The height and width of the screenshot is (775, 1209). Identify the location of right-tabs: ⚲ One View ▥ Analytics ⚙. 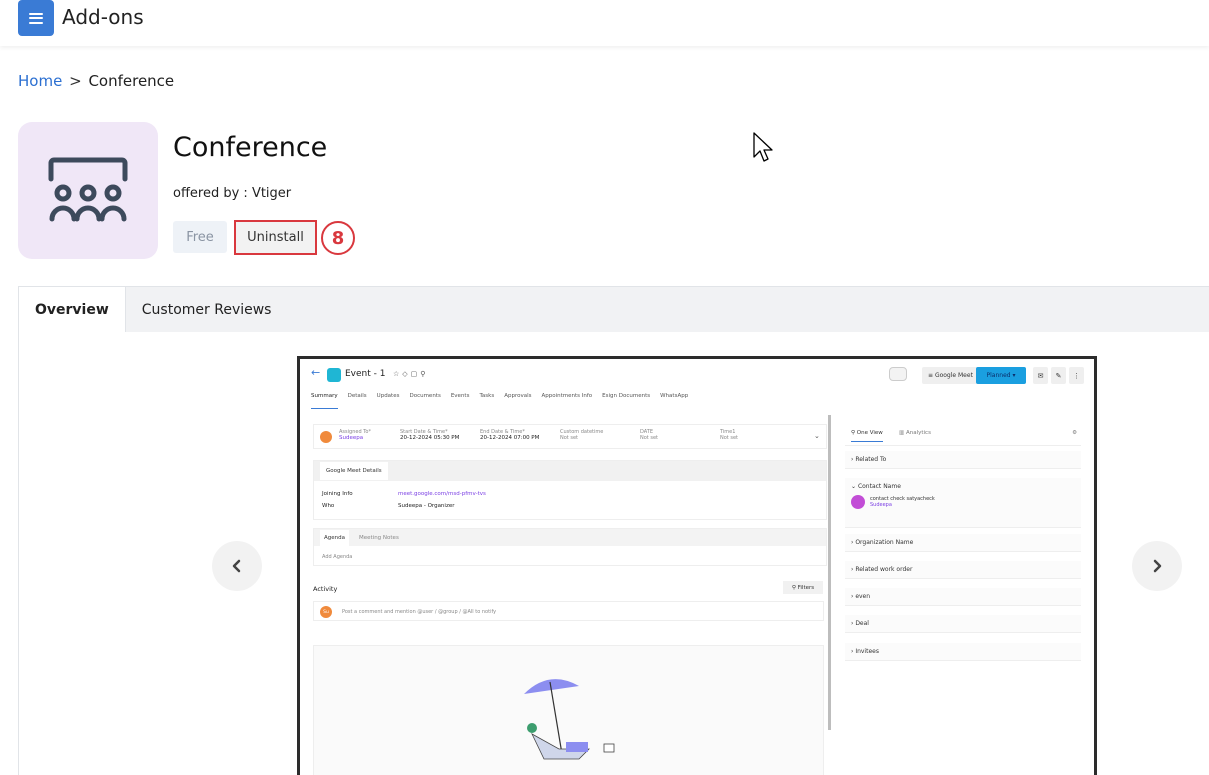
(963, 435).